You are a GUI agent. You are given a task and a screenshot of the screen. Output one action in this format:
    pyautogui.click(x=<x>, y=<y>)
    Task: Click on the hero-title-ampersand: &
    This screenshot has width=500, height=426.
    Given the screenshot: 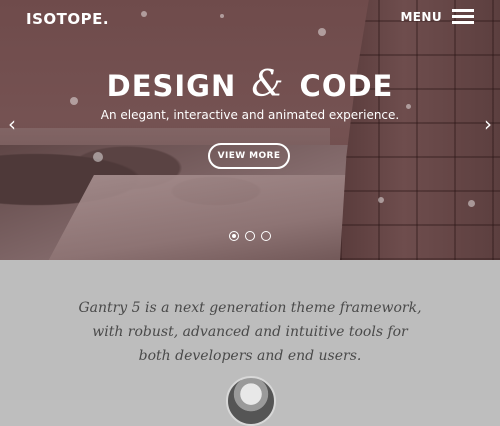 What is the action you would take?
    pyautogui.click(x=268, y=84)
    